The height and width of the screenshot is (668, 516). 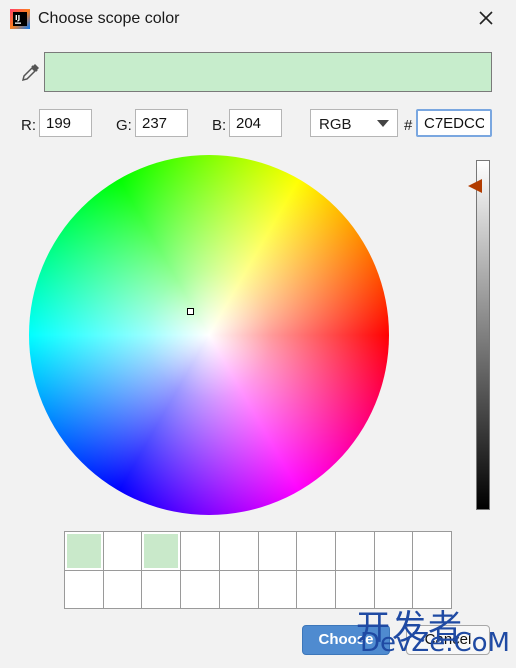 What do you see at coordinates (109, 18) in the screenshot?
I see `window-title: Choose scope color` at bounding box center [109, 18].